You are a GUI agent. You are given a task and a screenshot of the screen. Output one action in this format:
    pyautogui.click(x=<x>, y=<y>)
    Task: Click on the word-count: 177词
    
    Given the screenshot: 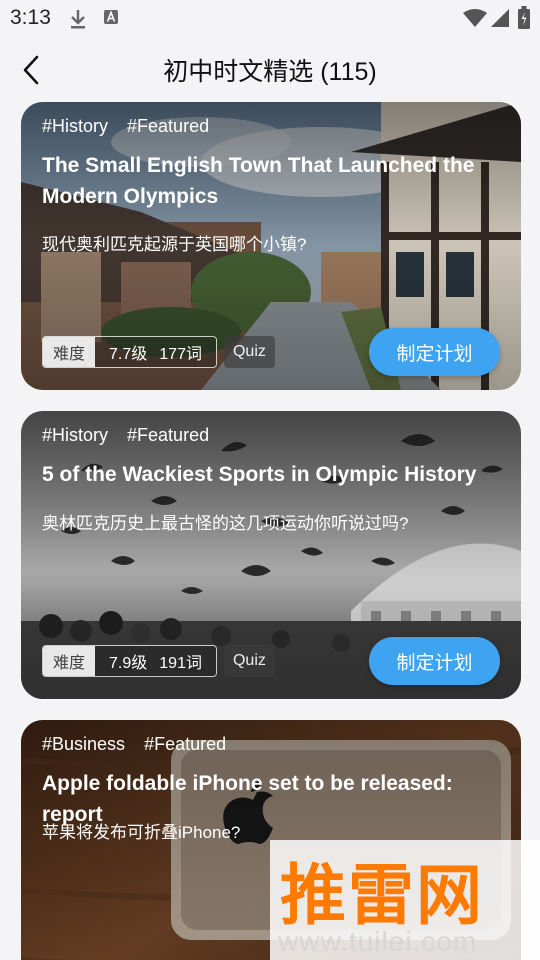 What is the action you would take?
    pyautogui.click(x=180, y=354)
    